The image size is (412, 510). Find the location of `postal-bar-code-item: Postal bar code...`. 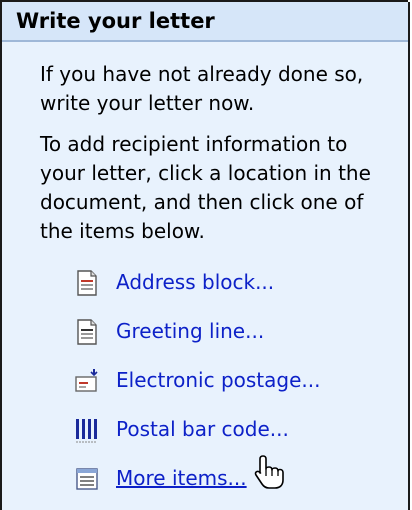

postal-bar-code-item: Postal bar code... is located at coordinates (233, 429).